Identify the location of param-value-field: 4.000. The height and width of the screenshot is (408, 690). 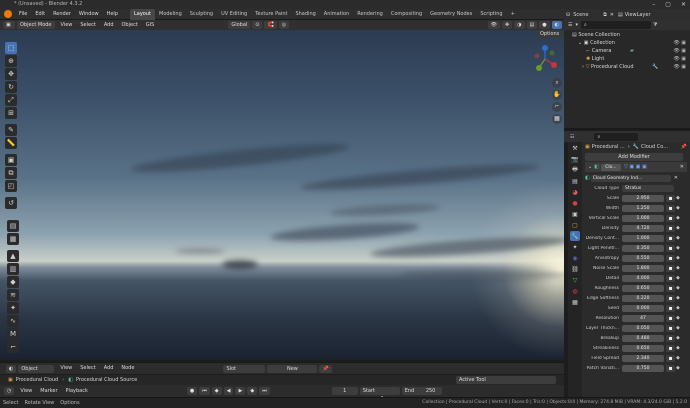
(643, 278).